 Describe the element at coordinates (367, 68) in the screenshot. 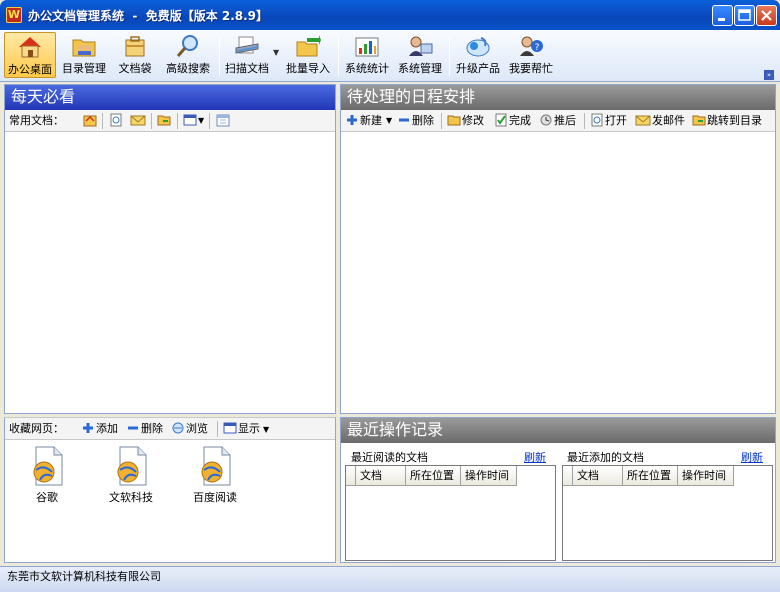

I see `toolbar-label: 系统统计` at that location.